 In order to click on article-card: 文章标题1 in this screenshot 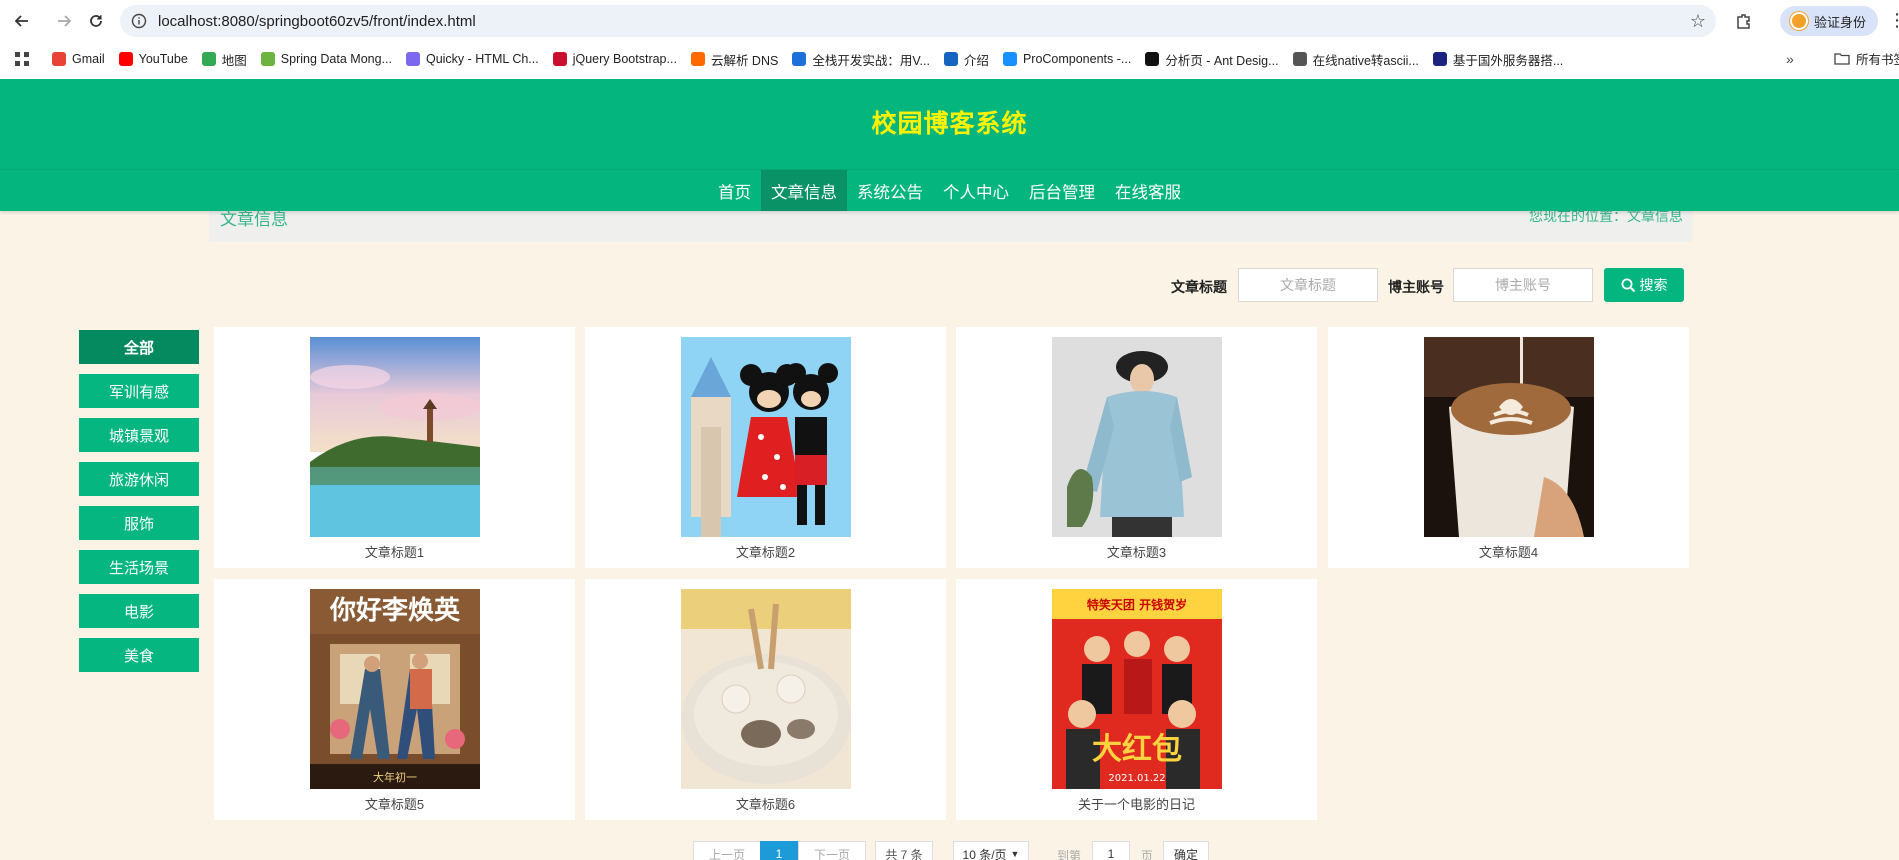, I will do `click(394, 447)`.